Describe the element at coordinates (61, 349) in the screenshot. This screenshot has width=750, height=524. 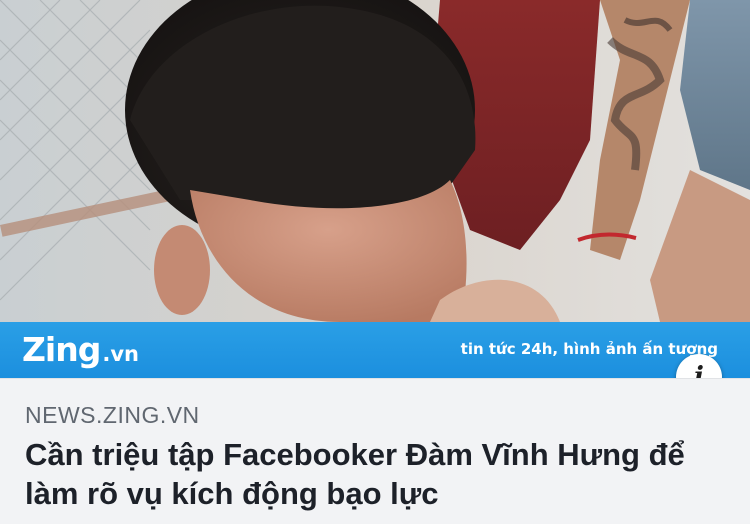
I see `zing-logo-text: Zing` at that location.